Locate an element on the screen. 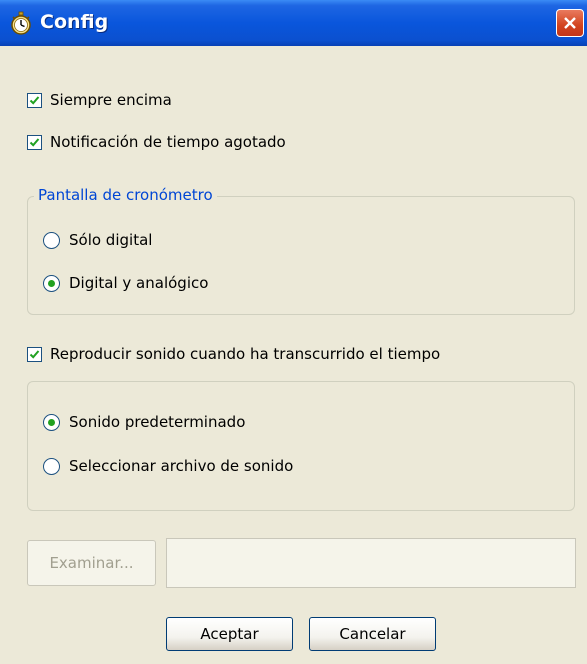  radio-digital-only: Sólo digital is located at coordinates (97, 240).